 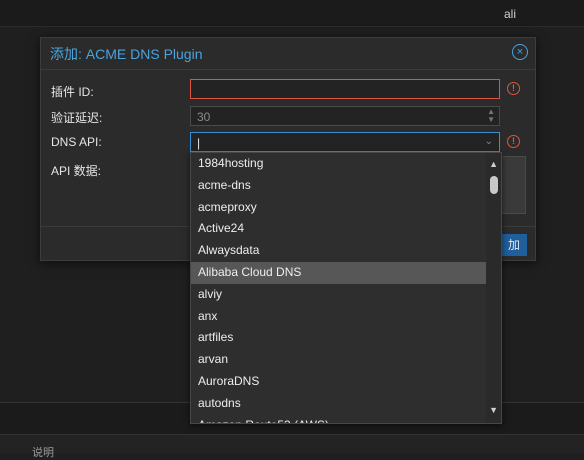 I want to click on dropdown-item: Active24, so click(x=338, y=229).